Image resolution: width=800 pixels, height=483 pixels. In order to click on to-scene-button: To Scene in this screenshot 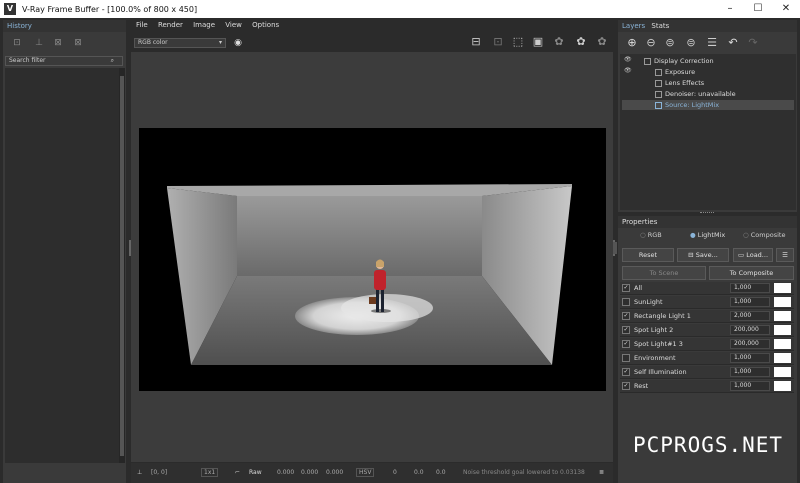, I will do `click(664, 273)`.